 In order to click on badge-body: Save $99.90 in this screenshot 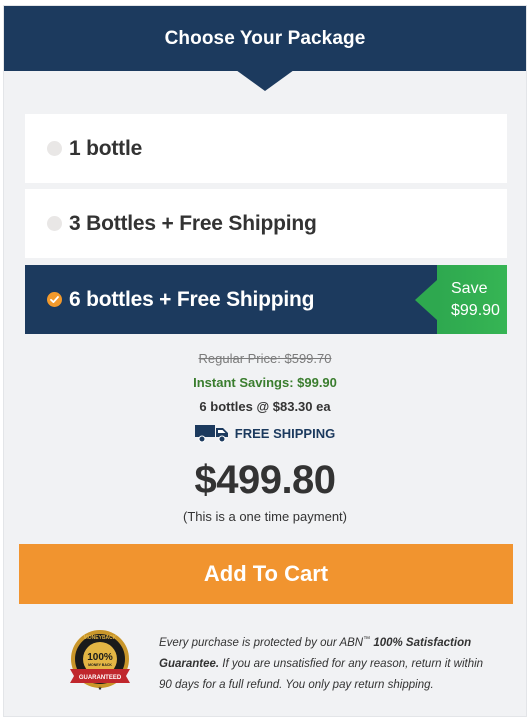, I will do `click(472, 299)`.